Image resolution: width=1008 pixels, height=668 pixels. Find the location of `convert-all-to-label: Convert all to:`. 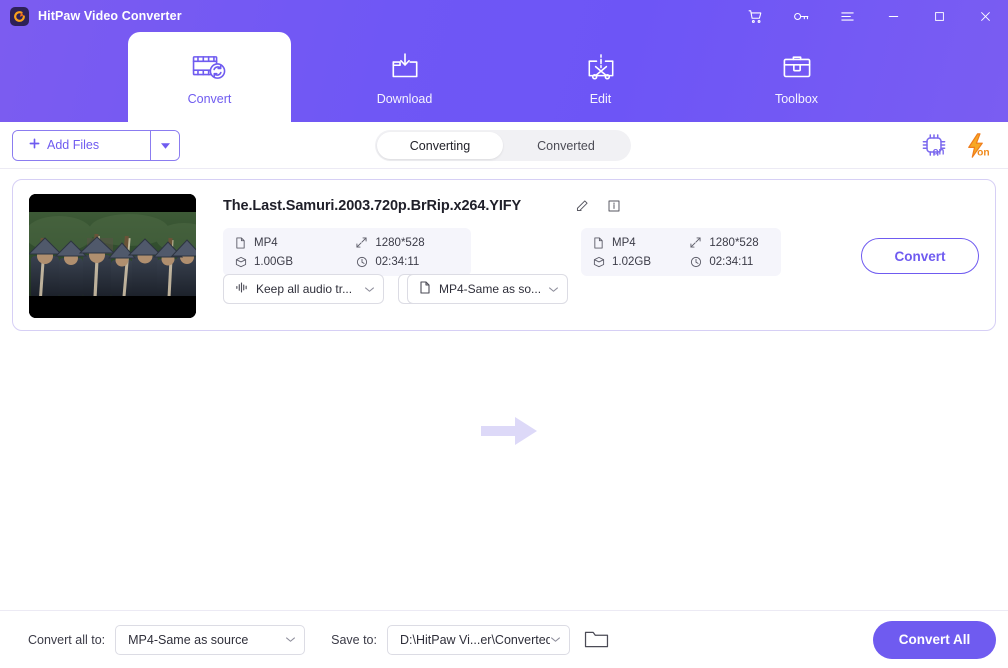

convert-all-to-label: Convert all to: is located at coordinates (67, 639).